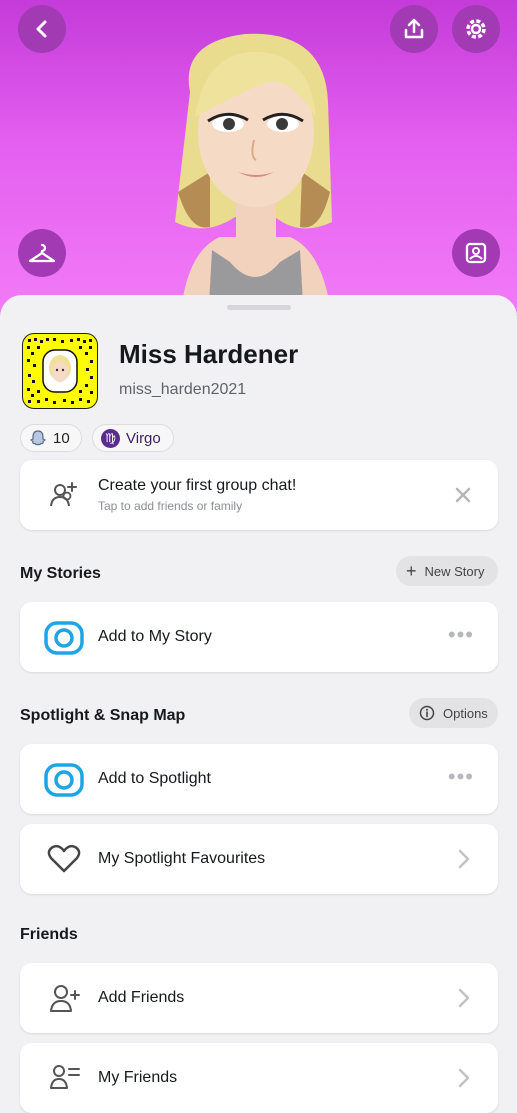 The width and height of the screenshot is (517, 1113). Describe the element at coordinates (63, 494) in the screenshot. I see `new-group-icon` at that location.